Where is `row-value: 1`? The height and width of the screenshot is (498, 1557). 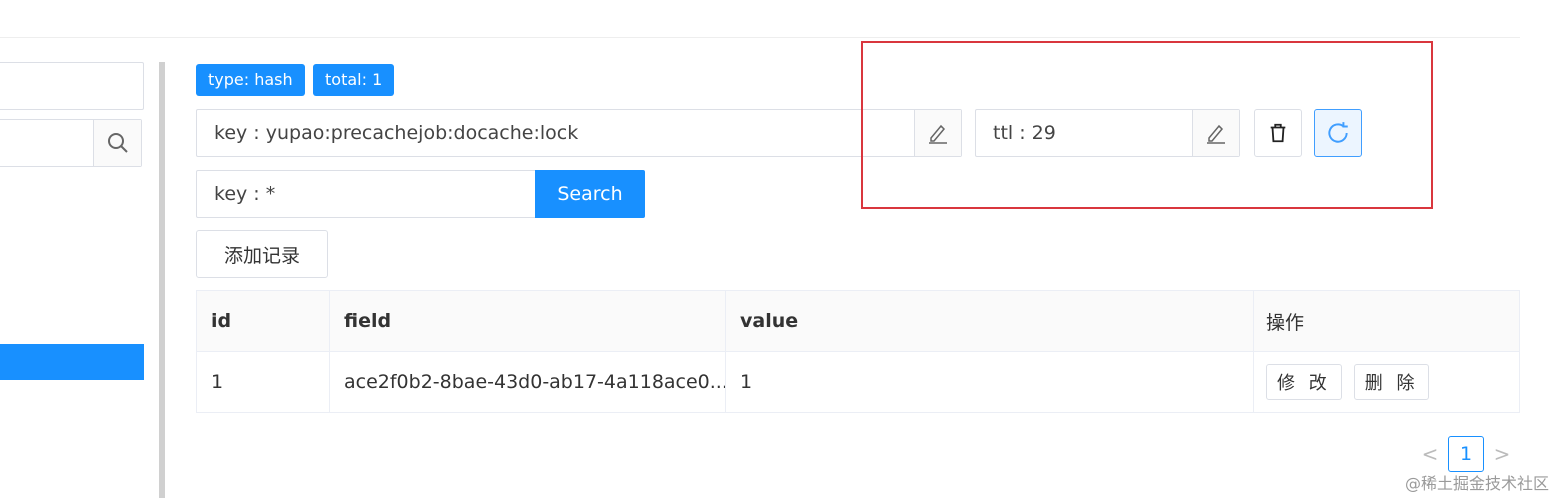
row-value: 1 is located at coordinates (990, 382).